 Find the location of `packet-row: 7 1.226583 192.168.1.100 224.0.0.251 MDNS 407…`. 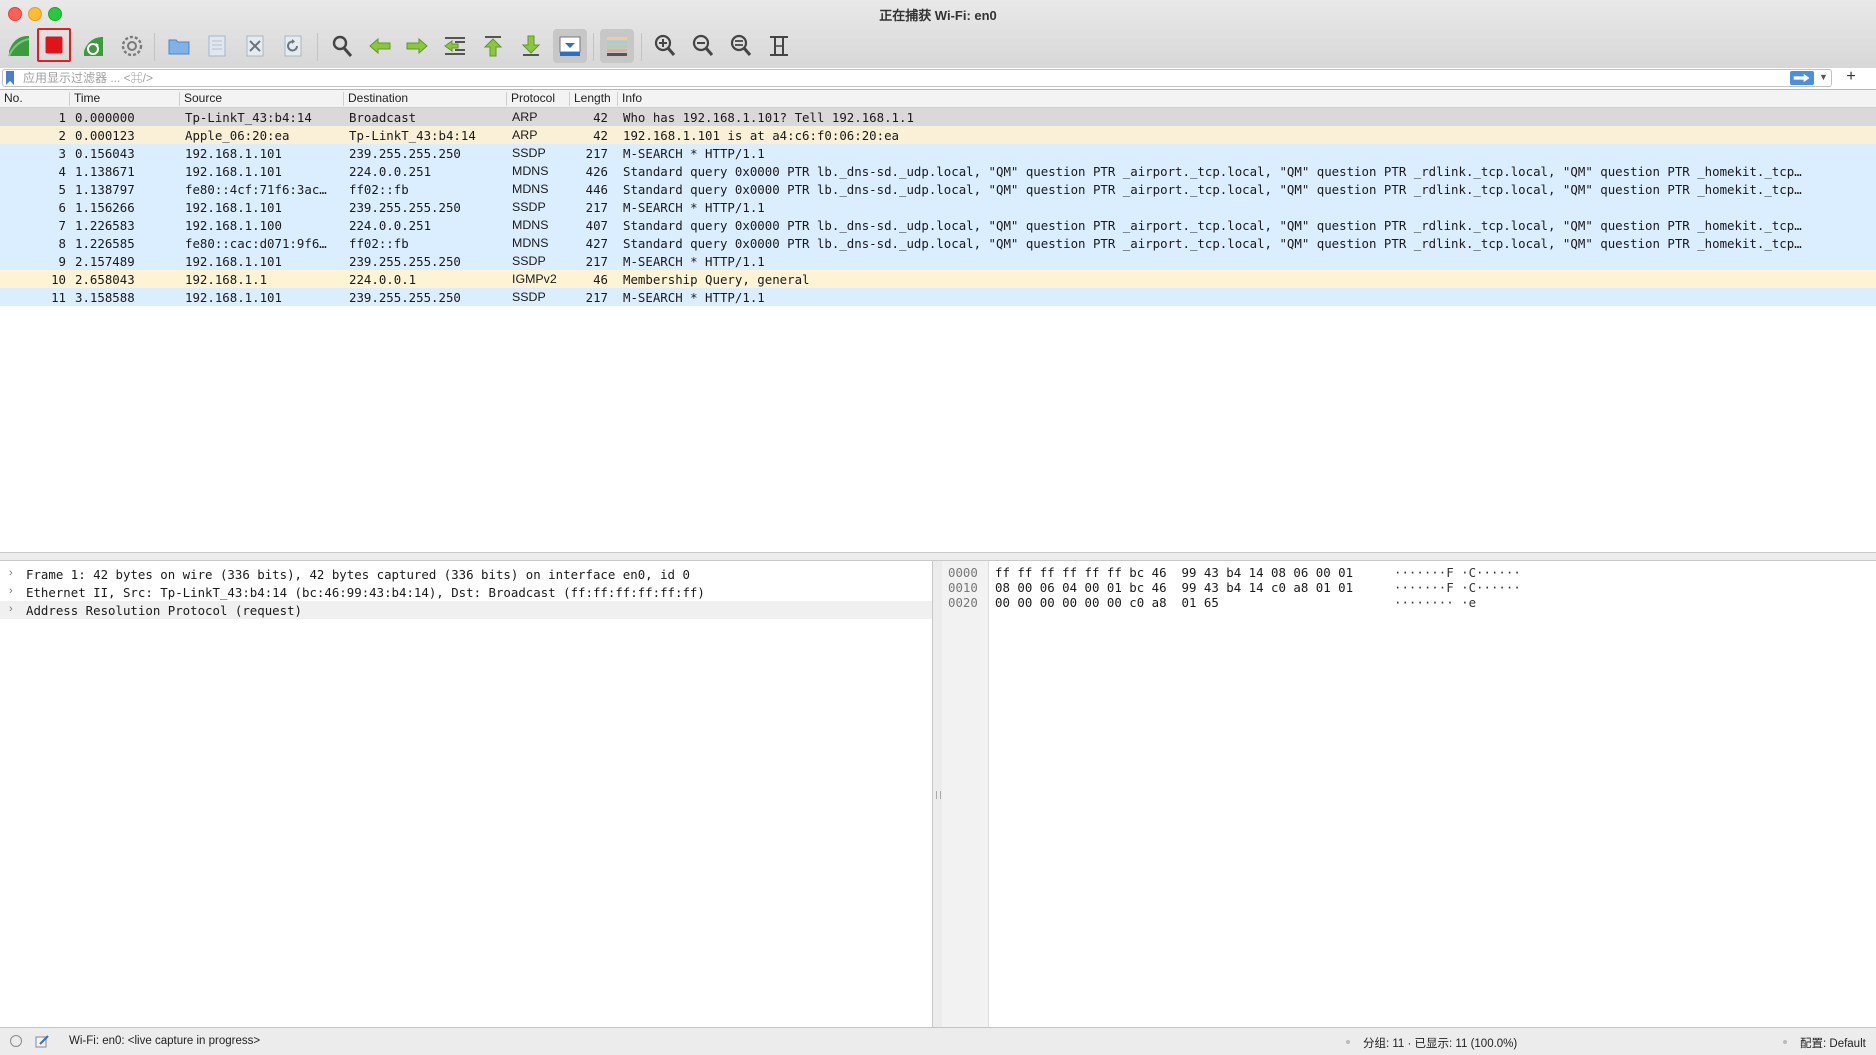

packet-row: 7 1.226583 192.168.1.100 224.0.0.251 MDNS 407… is located at coordinates (938, 225).